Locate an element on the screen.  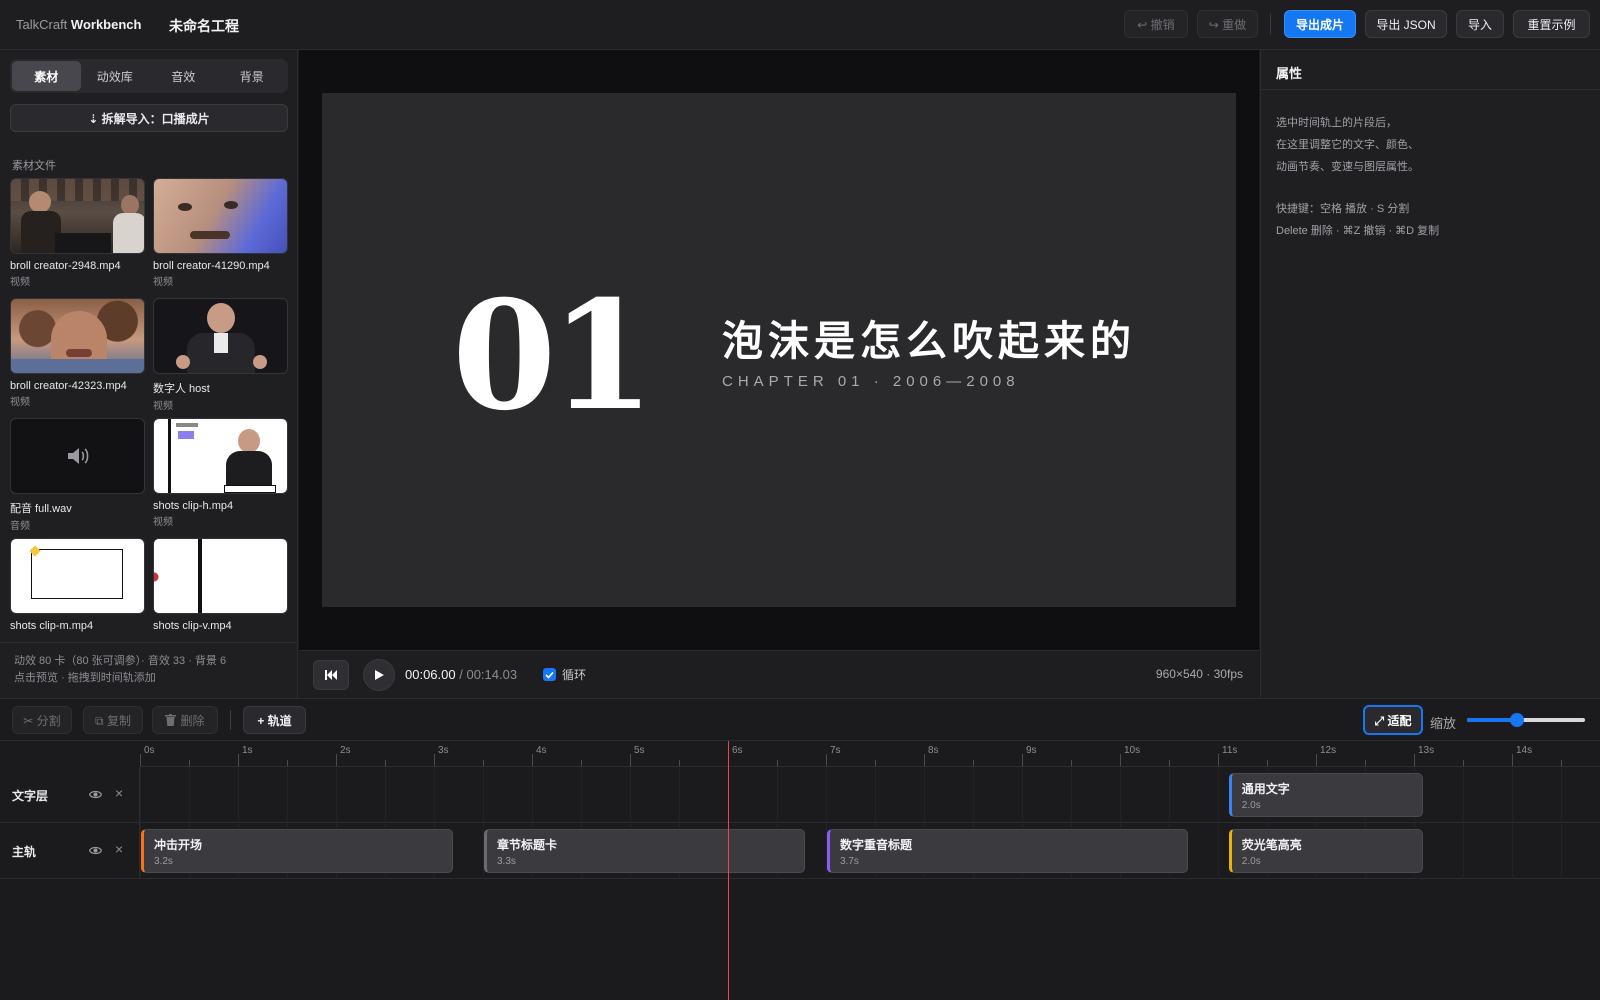
track-name: 文字层 is located at coordinates (30, 795).